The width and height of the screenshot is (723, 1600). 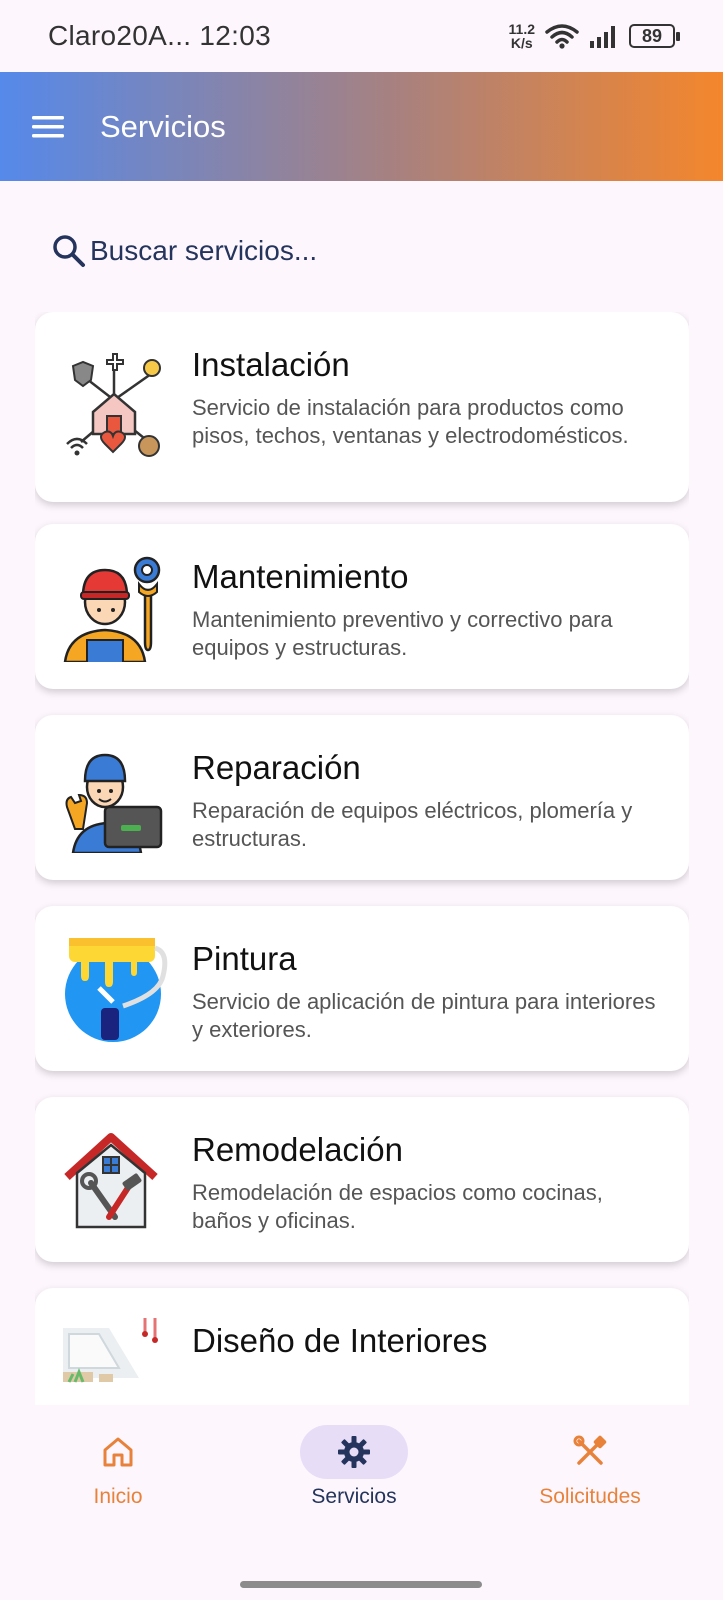 I want to click on app-bar: Servicios, so click(x=361, y=126).